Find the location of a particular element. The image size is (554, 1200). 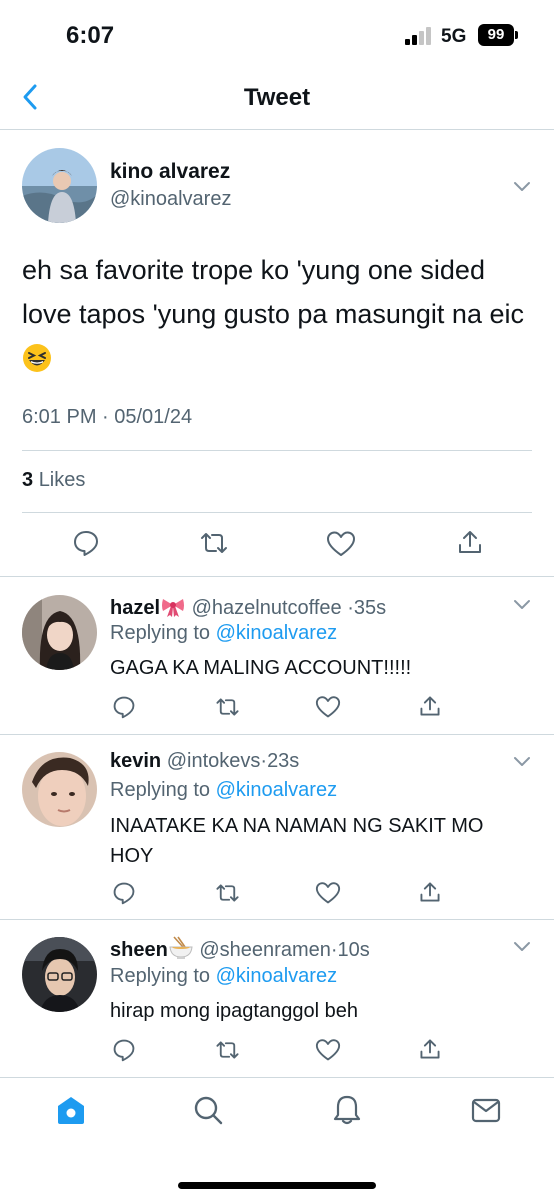

page-title: Tweet is located at coordinates (277, 97).